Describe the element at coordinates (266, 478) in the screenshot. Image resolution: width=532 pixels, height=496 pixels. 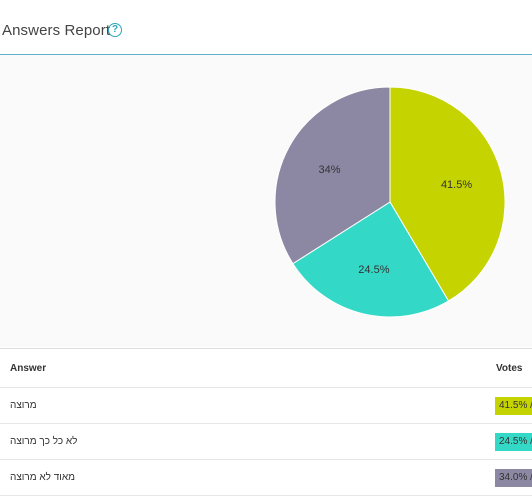
I see `table-row: מאוד לא מרוצה 34.0% /` at that location.